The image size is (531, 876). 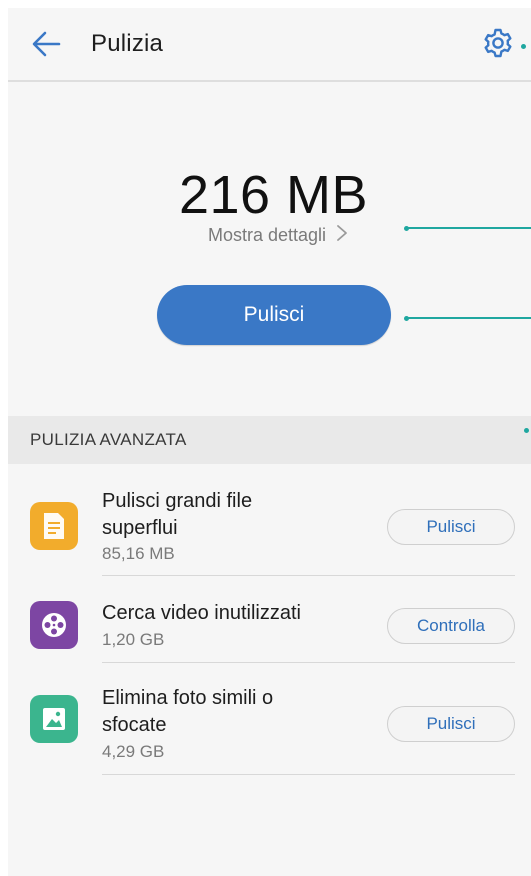 I want to click on check-videos-button: Controlla, so click(x=451, y=626).